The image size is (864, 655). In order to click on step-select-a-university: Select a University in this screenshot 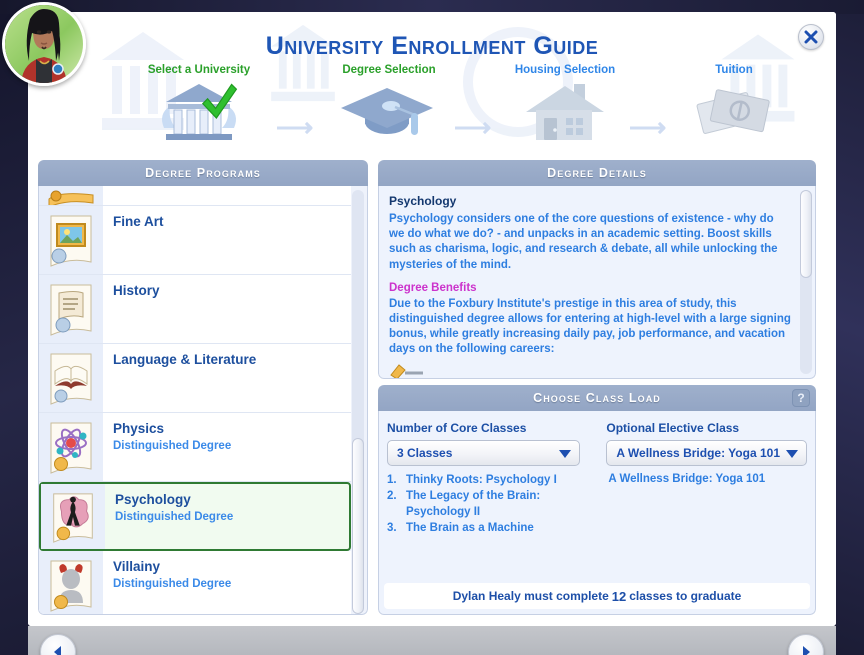, I will do `click(199, 103)`.